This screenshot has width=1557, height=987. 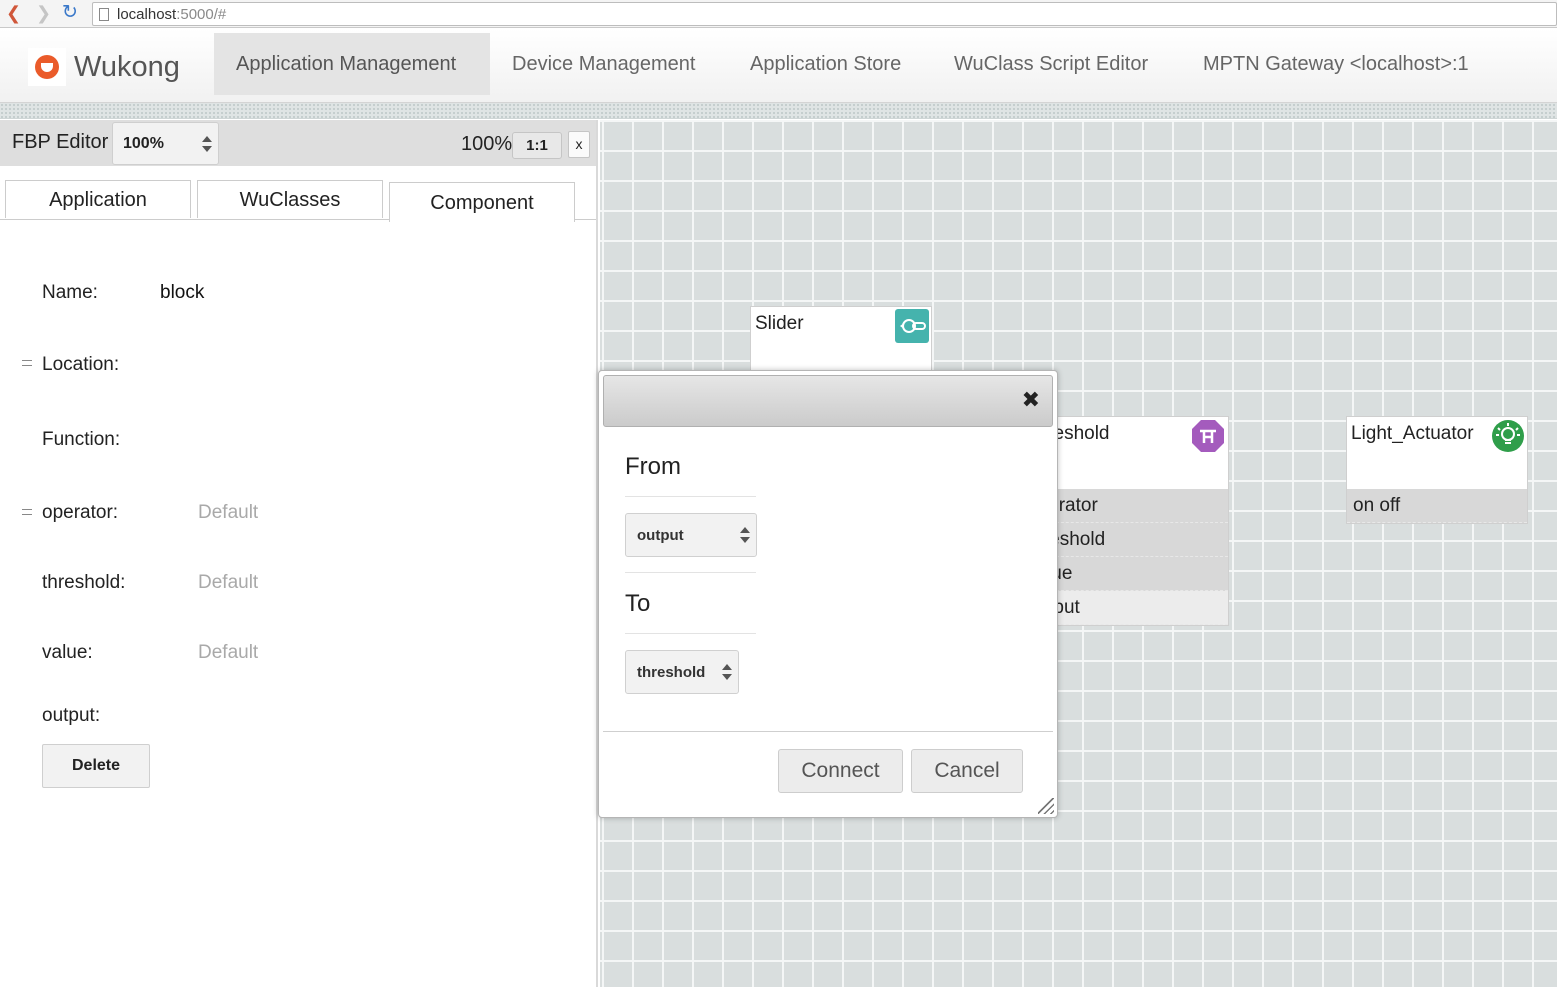 I want to click on brand-title: Wukong, so click(x=127, y=66).